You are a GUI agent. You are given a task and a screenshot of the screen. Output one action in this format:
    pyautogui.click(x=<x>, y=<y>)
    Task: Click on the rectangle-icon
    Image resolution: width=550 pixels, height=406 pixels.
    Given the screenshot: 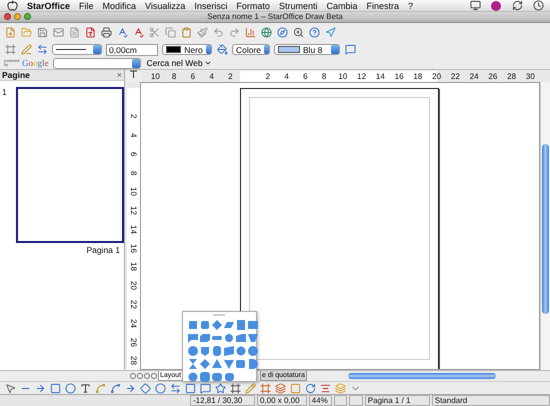 What is the action you would take?
    pyautogui.click(x=55, y=388)
    